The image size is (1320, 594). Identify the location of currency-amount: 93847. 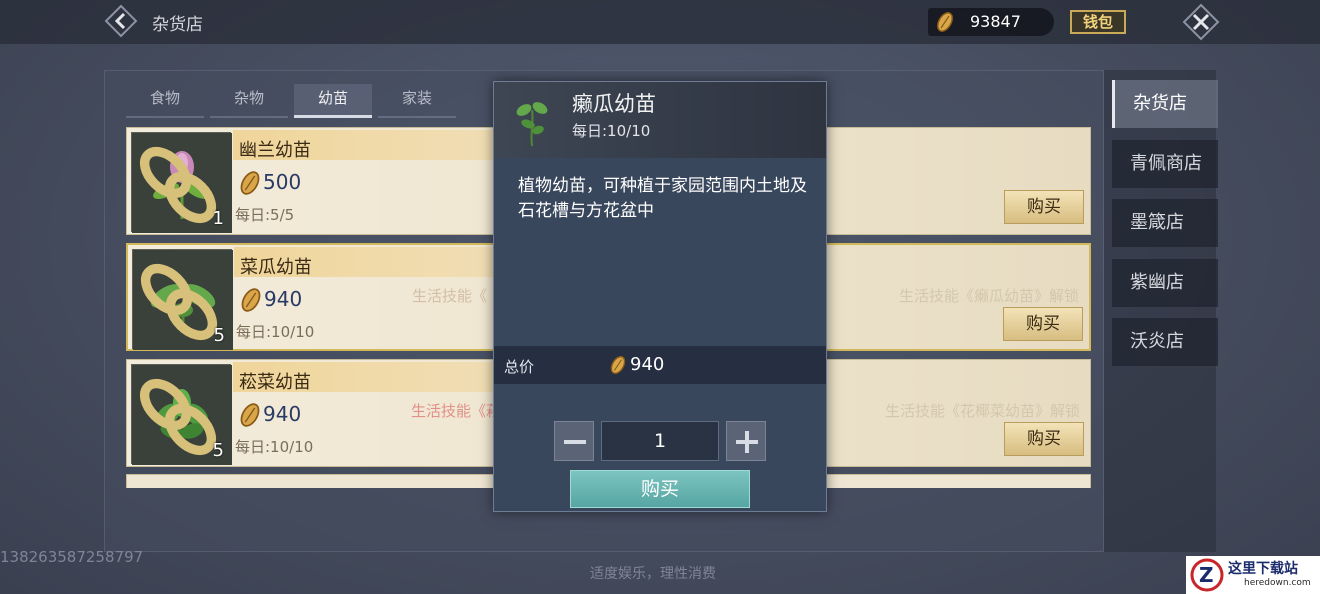
(995, 21).